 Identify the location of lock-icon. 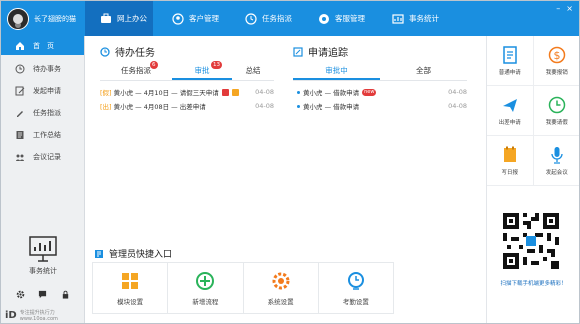
(65, 295).